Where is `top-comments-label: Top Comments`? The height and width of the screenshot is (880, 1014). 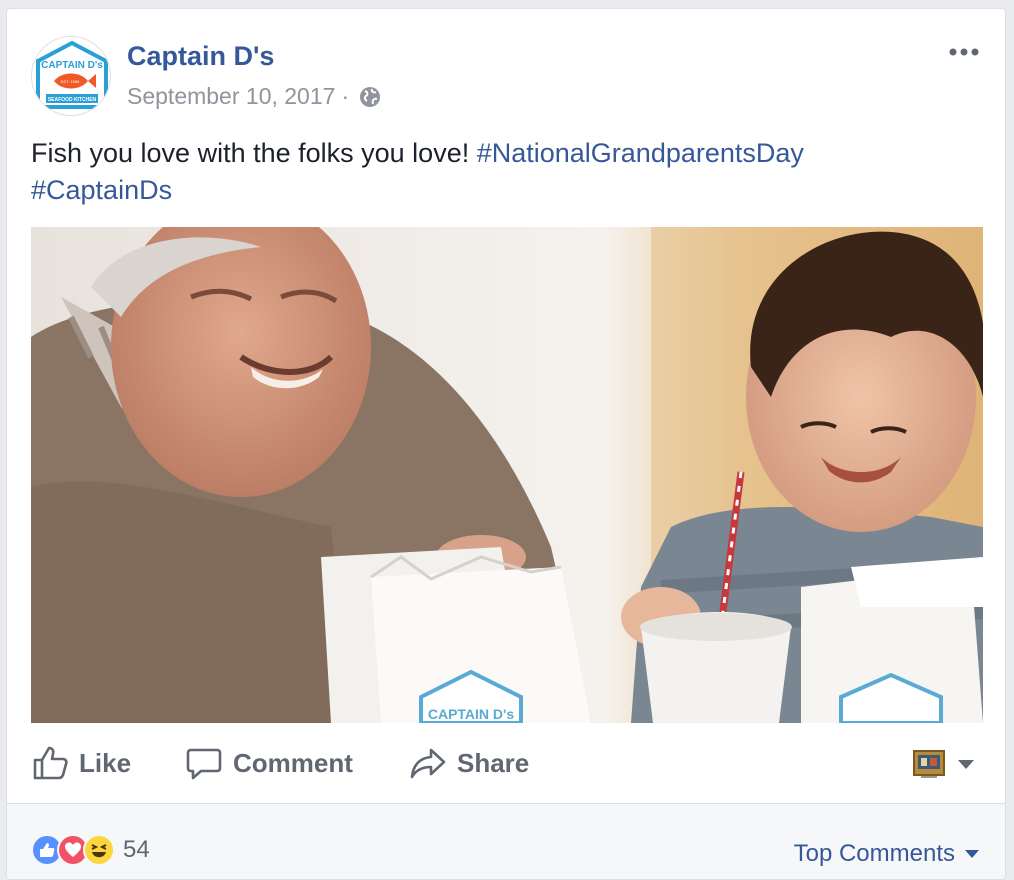
top-comments-label: Top Comments is located at coordinates (874, 853).